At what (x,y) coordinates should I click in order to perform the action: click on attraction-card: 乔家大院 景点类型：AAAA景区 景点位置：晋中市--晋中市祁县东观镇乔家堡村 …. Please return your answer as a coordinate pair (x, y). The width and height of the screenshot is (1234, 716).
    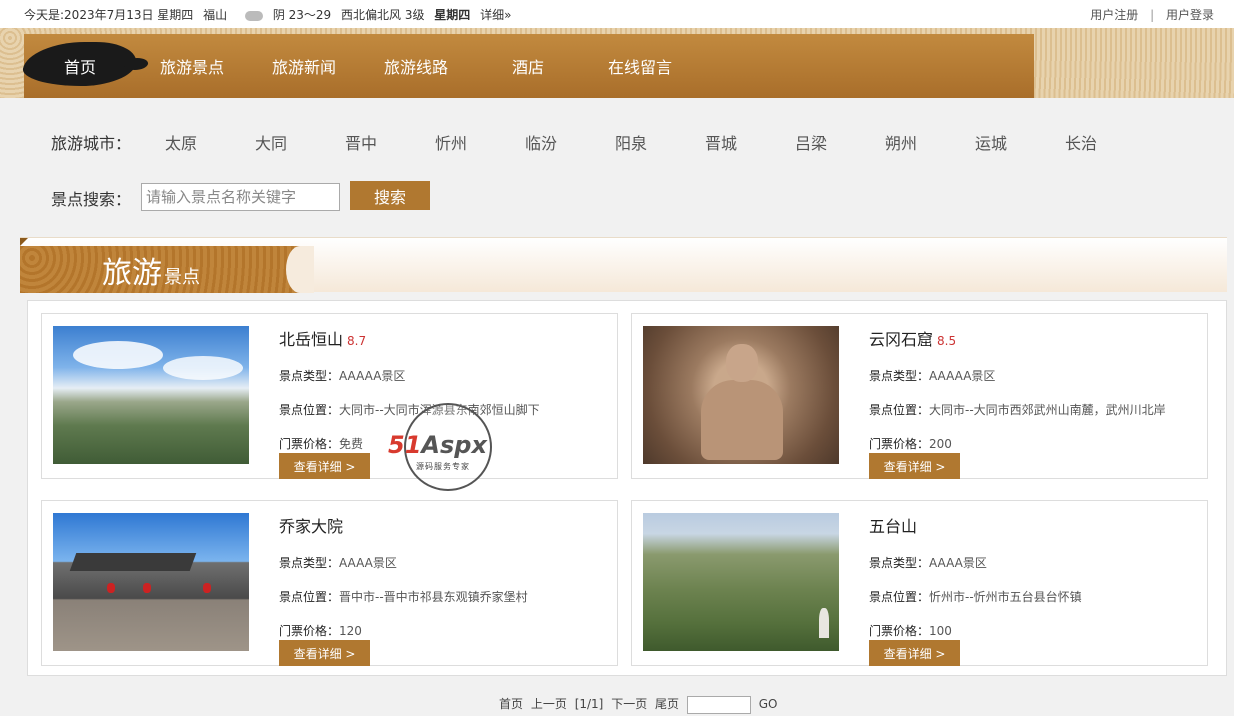
    Looking at the image, I should click on (329, 583).